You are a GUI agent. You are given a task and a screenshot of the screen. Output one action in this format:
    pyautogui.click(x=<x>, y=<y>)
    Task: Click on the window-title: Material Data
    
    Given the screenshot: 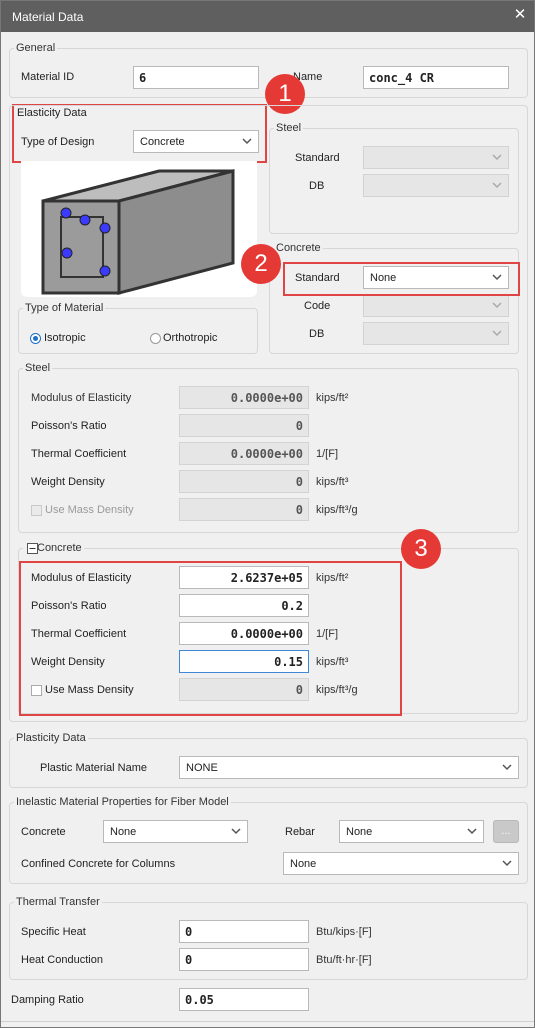 What is the action you would take?
    pyautogui.click(x=48, y=17)
    